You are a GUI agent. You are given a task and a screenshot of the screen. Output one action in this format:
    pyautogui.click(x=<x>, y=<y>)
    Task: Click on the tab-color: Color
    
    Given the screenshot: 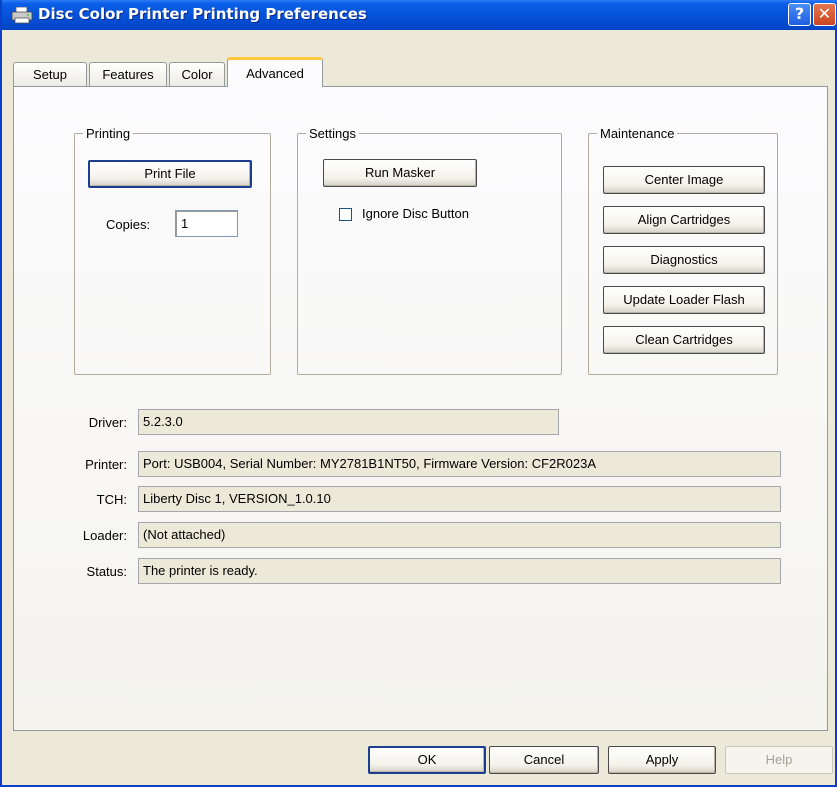 What is the action you would take?
    pyautogui.click(x=197, y=74)
    